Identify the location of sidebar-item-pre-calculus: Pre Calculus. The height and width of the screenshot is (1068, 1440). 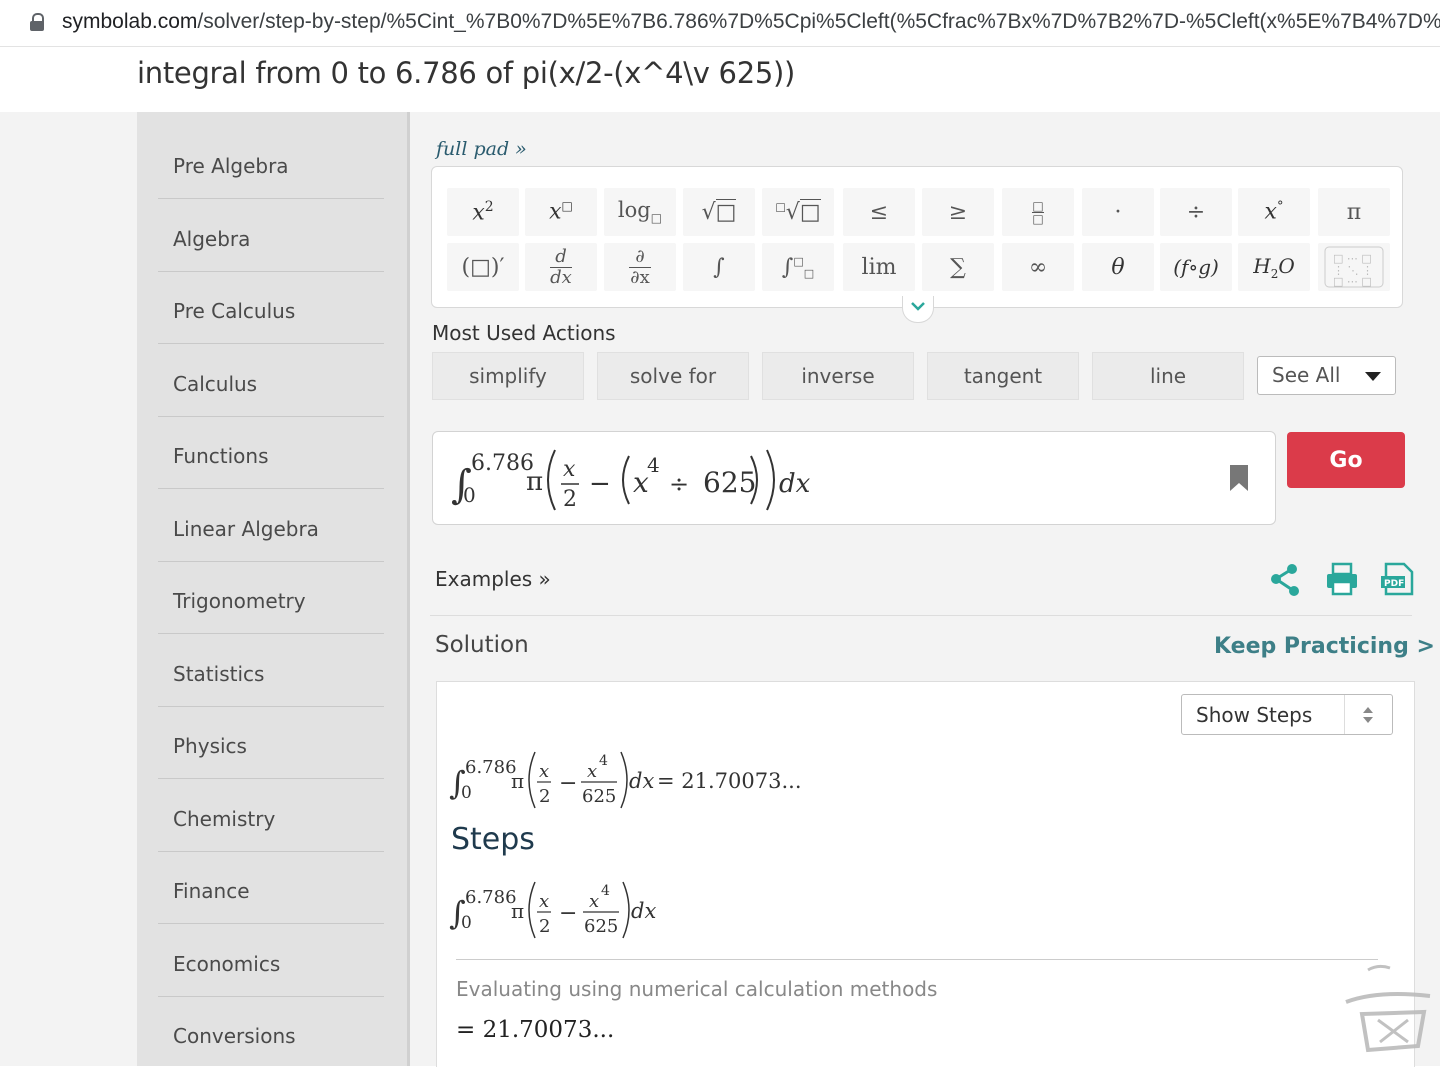
(271, 307).